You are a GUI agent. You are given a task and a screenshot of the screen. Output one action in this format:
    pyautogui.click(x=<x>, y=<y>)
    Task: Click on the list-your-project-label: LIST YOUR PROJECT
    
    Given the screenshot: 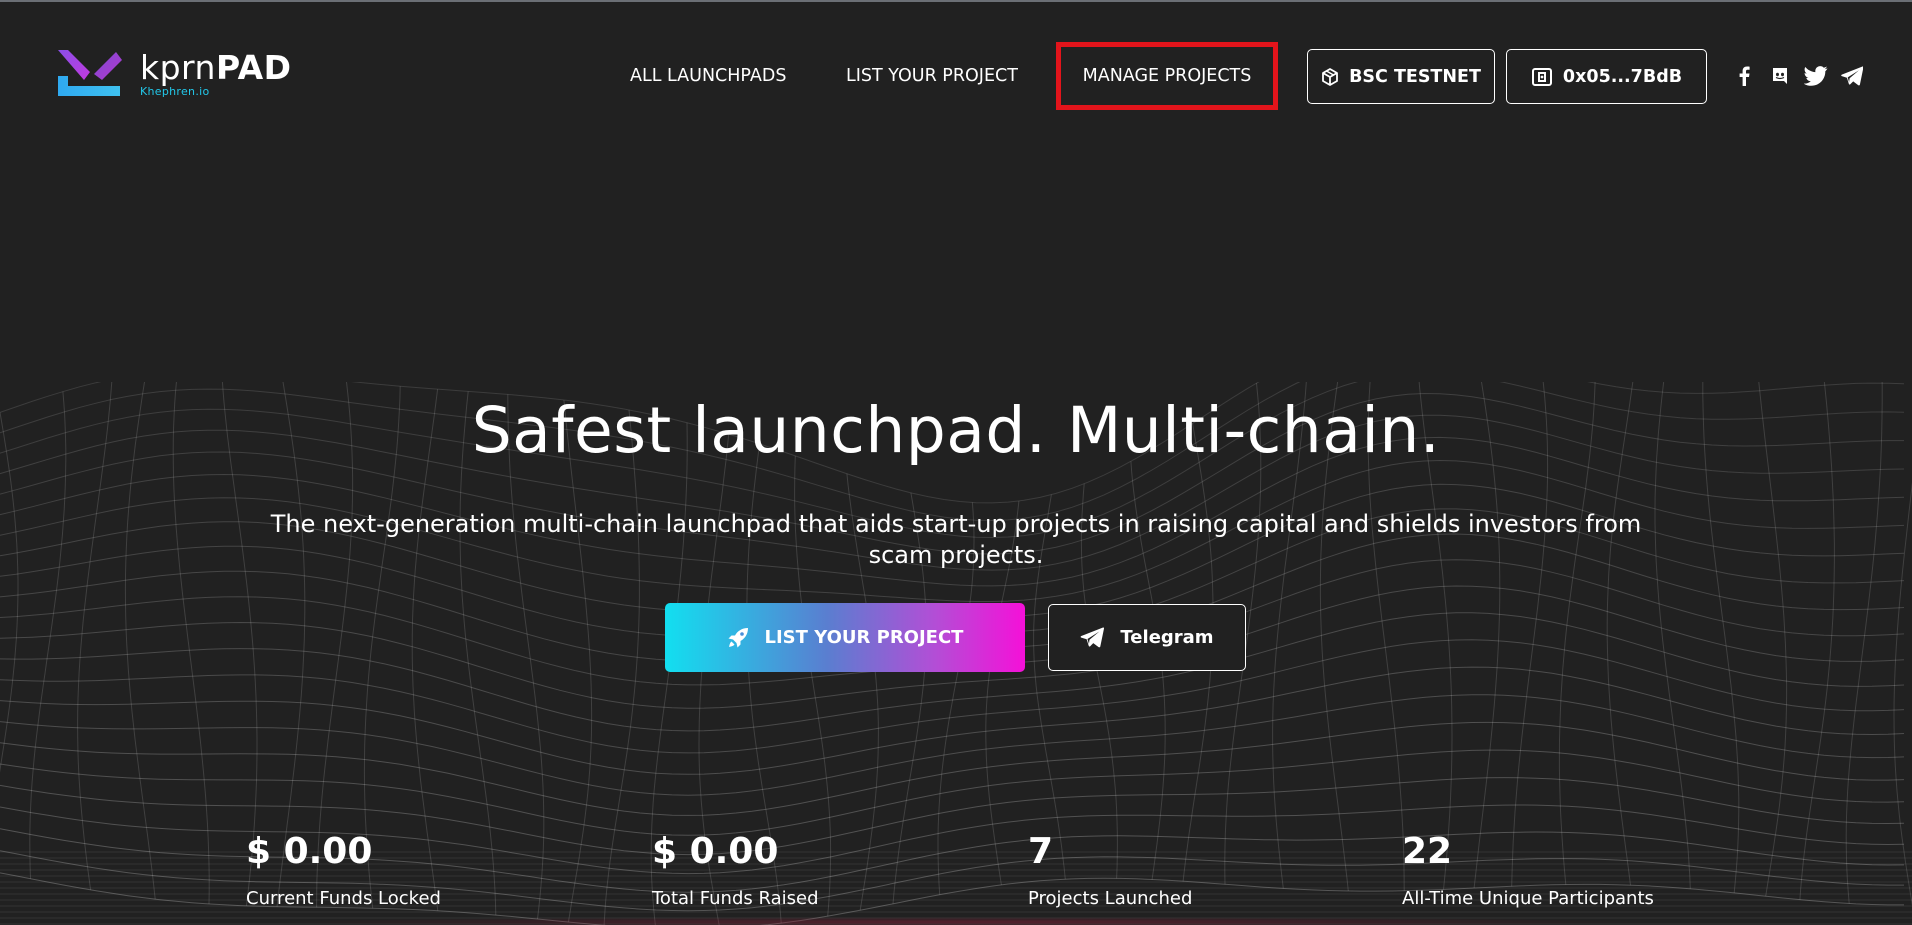 What is the action you would take?
    pyautogui.click(x=864, y=637)
    